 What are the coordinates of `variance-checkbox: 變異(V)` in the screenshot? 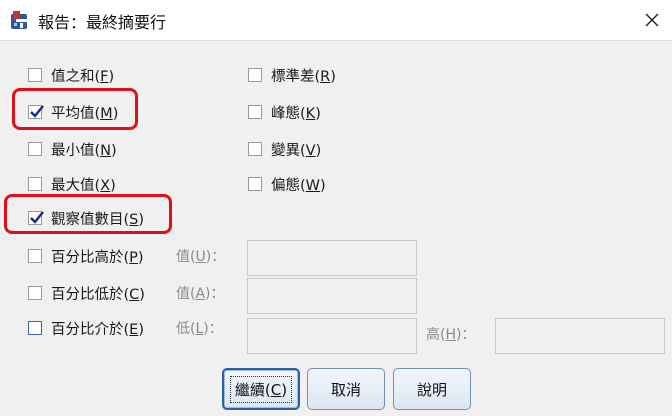 It's located at (284, 149).